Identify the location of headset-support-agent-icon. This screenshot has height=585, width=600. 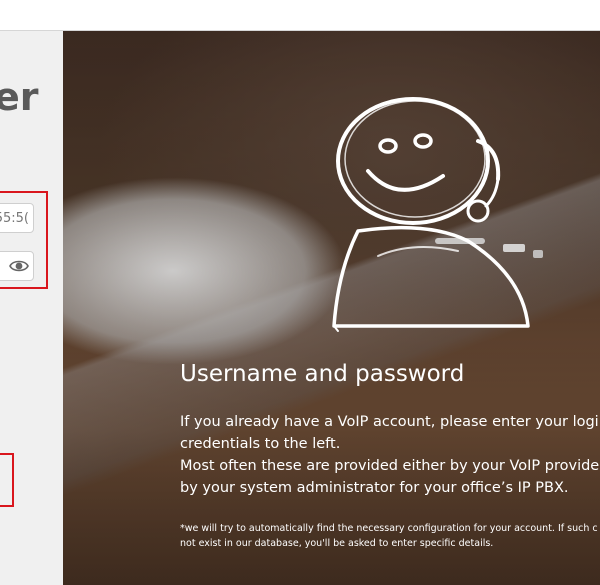
(431, 214).